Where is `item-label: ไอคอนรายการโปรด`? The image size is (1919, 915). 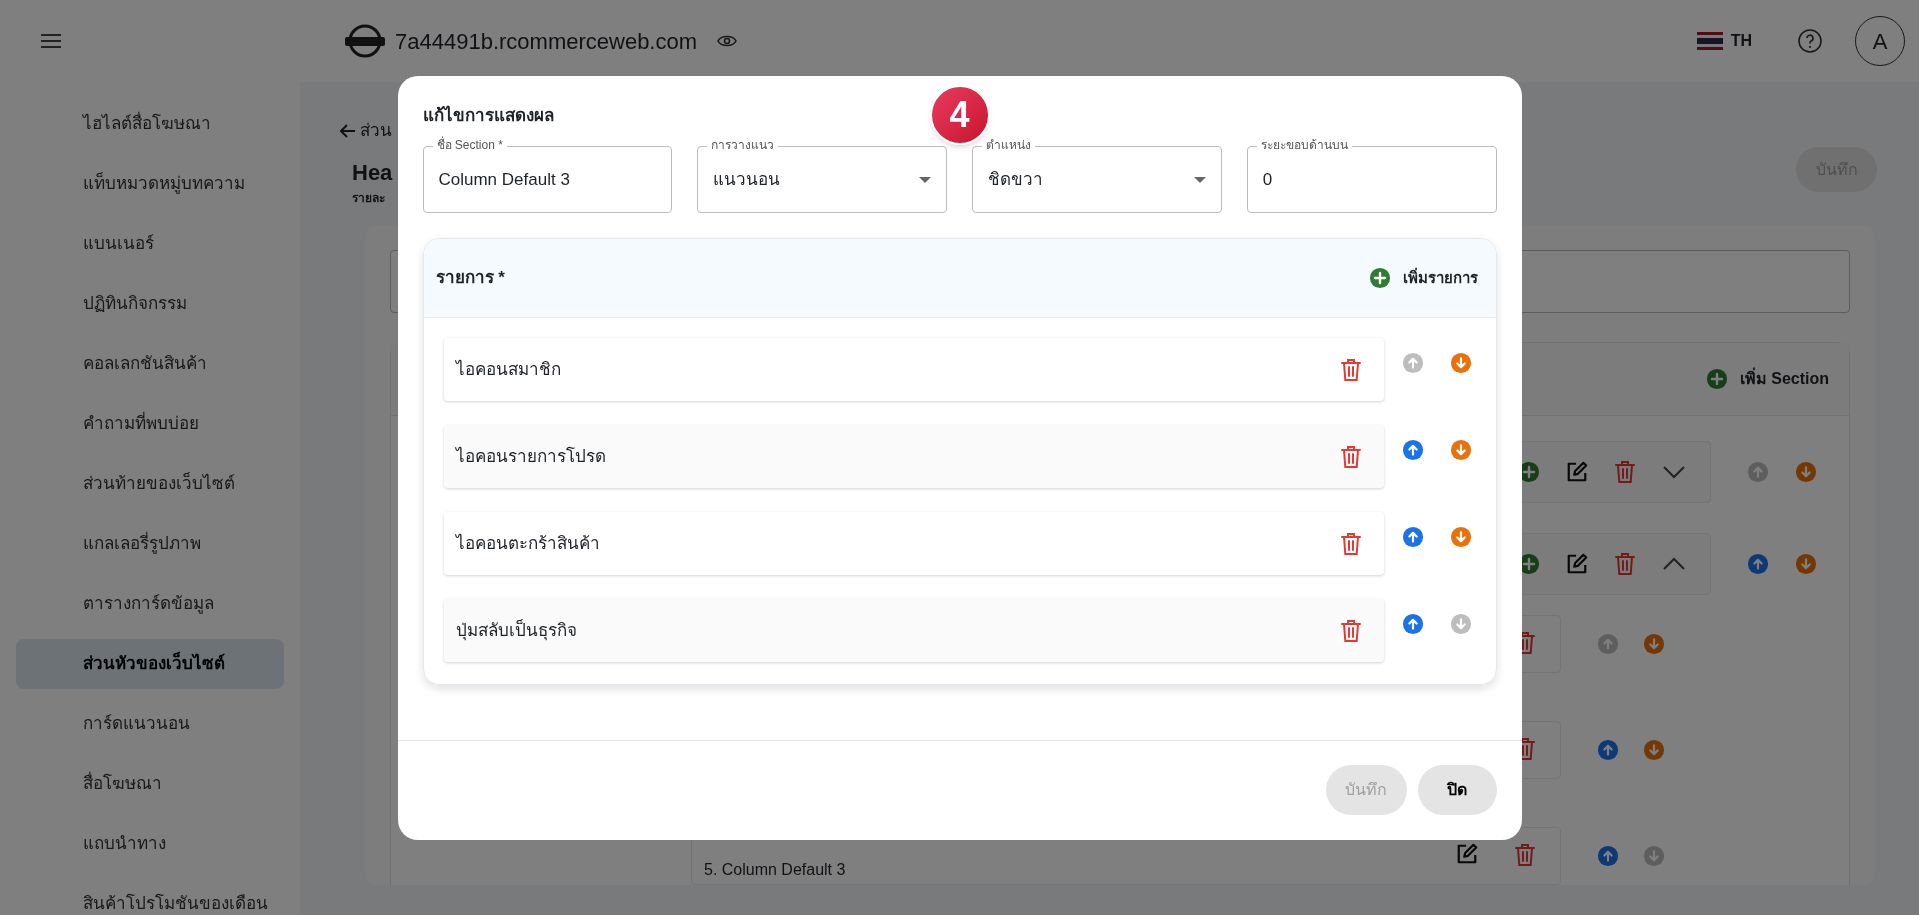 item-label: ไอคอนรายการโปรด is located at coordinates (530, 456).